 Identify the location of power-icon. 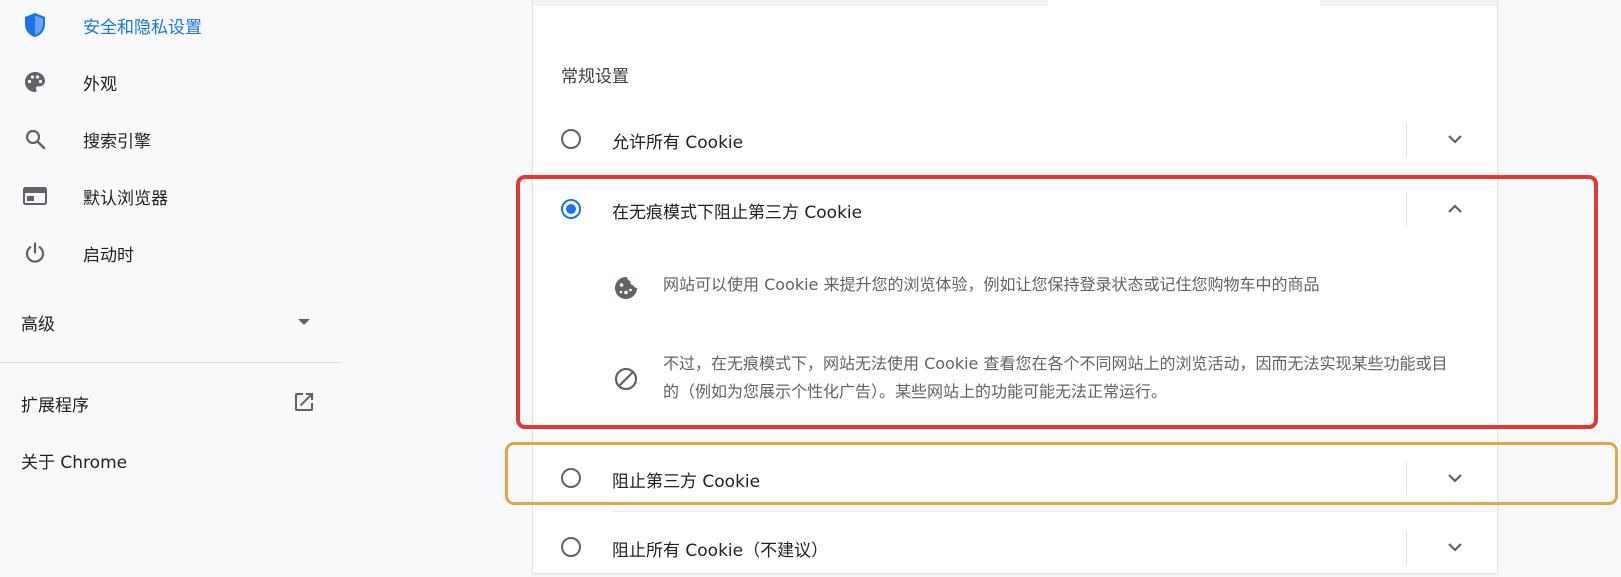
(35, 253).